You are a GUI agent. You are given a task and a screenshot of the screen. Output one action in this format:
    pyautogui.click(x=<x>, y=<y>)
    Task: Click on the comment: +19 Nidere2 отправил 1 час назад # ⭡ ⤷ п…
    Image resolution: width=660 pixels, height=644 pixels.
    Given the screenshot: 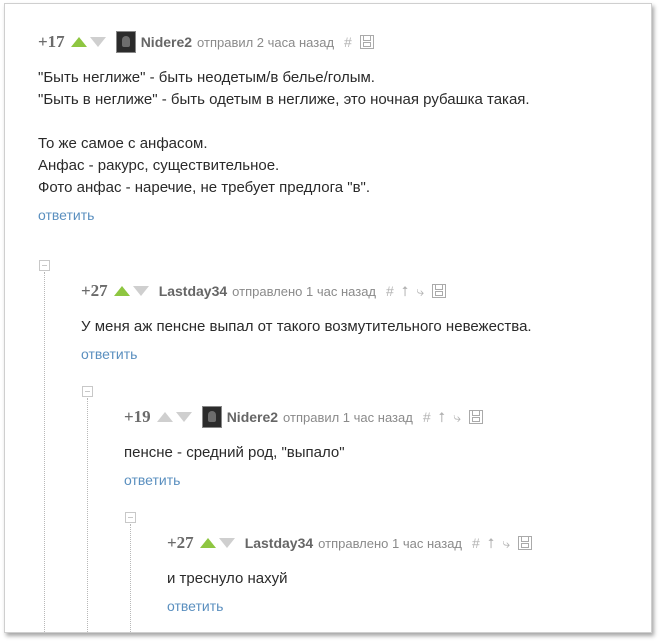 What is the action you would take?
    pyautogui.click(x=304, y=447)
    